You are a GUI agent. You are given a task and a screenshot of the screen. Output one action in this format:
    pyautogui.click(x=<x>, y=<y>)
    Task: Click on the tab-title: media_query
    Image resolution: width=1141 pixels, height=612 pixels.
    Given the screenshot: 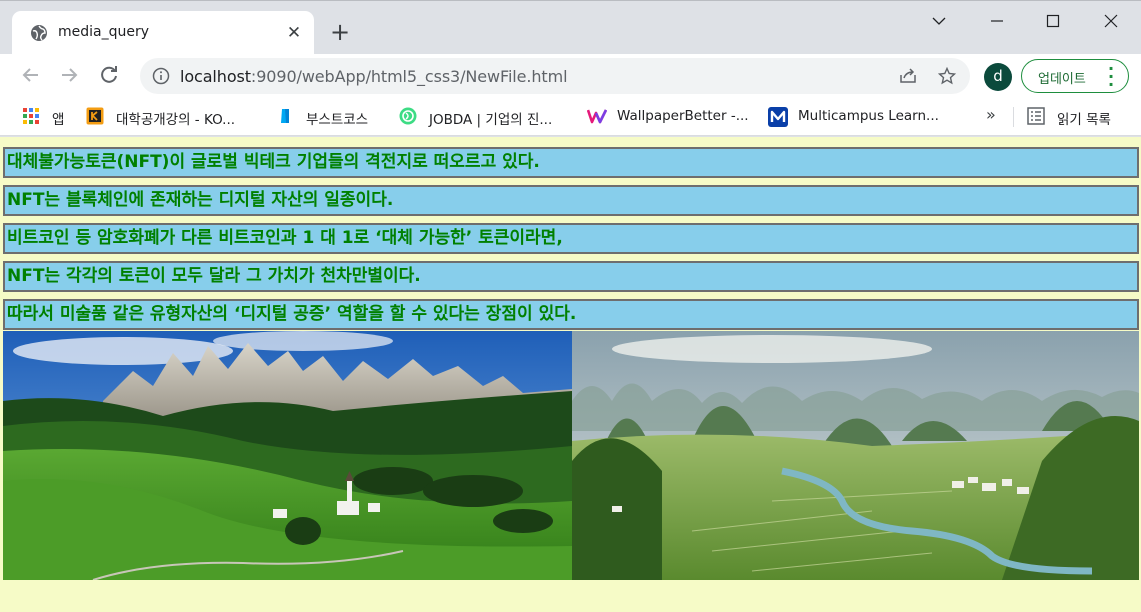 What is the action you would take?
    pyautogui.click(x=104, y=32)
    